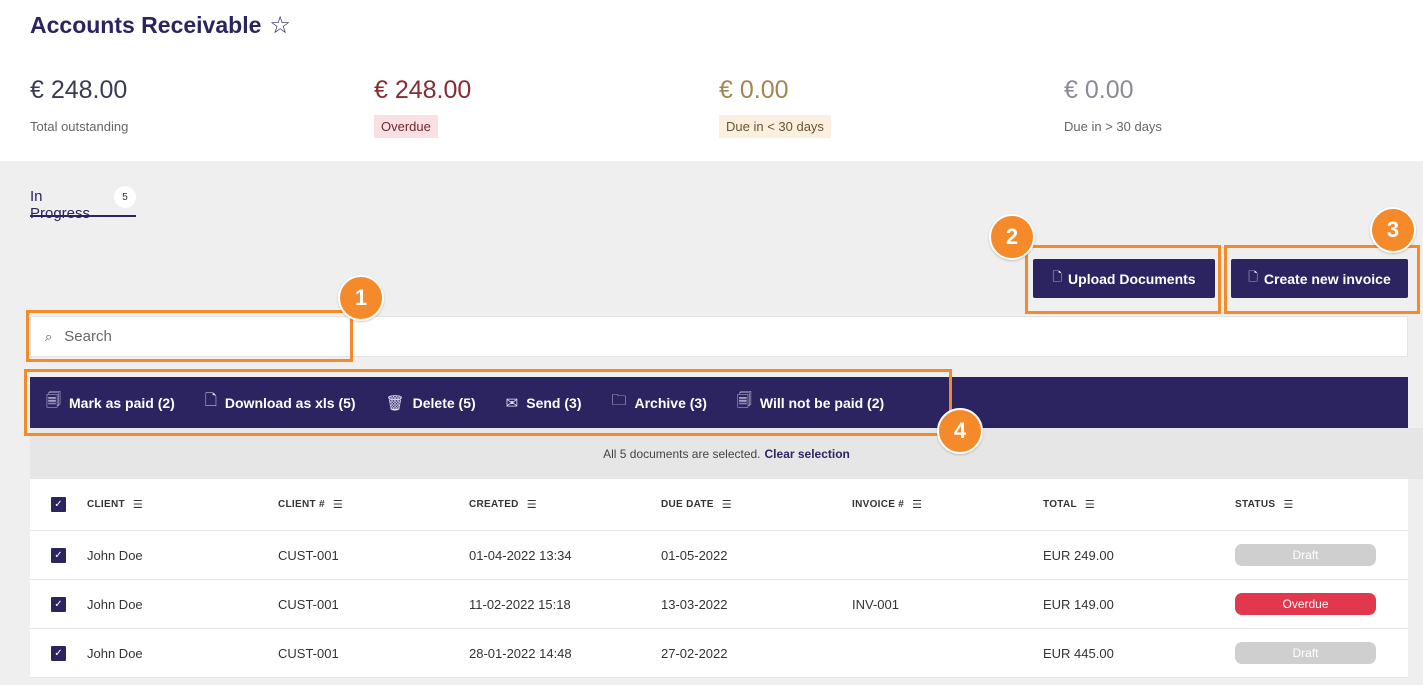 The height and width of the screenshot is (685, 1423). What do you see at coordinates (520, 604) in the screenshot?
I see `cell-created: 11-02-2022 15:18` at bounding box center [520, 604].